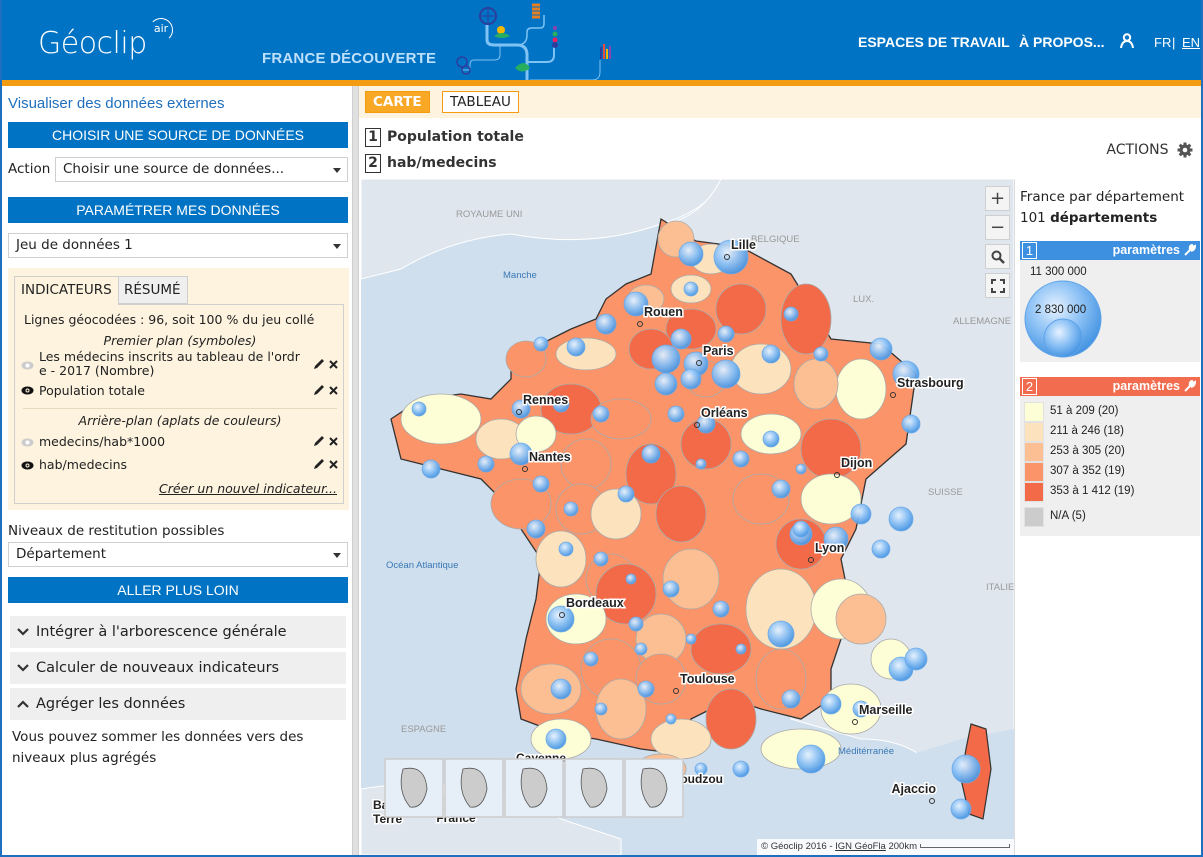 The width and height of the screenshot is (1203, 857). What do you see at coordinates (1127, 41) in the screenshot?
I see `user-icon` at bounding box center [1127, 41].